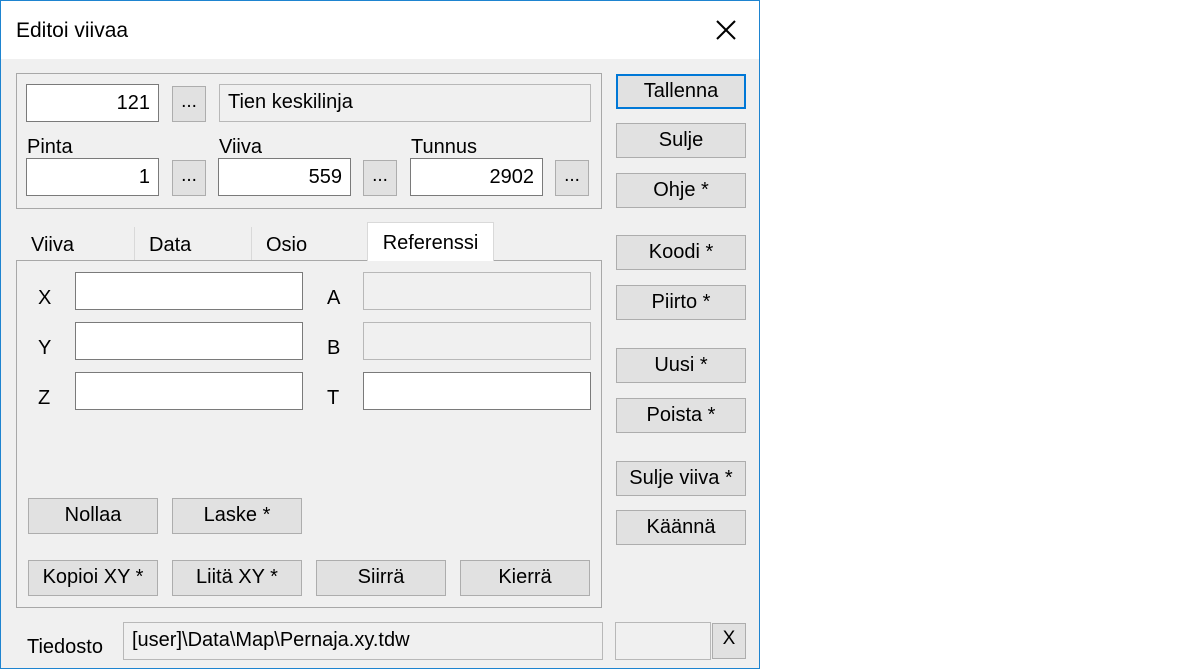  I want to click on window-title: Editoi viivaa, so click(72, 30).